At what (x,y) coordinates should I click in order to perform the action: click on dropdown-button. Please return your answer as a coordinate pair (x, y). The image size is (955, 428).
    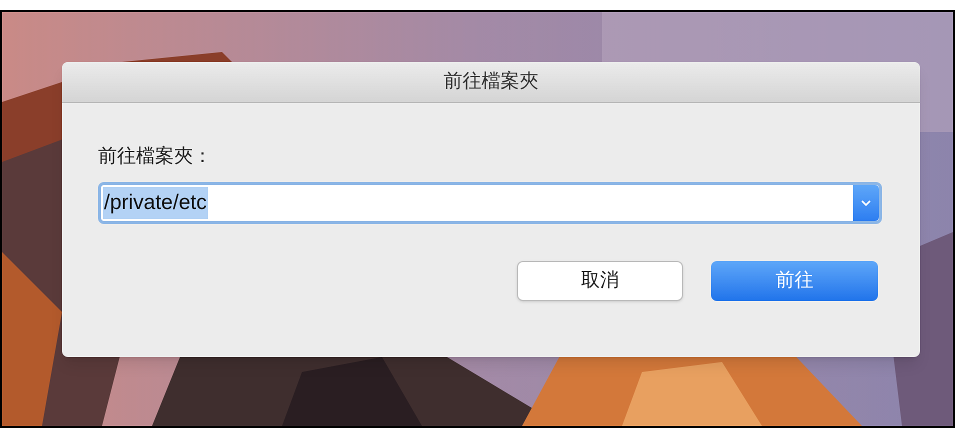
    Looking at the image, I should click on (866, 203).